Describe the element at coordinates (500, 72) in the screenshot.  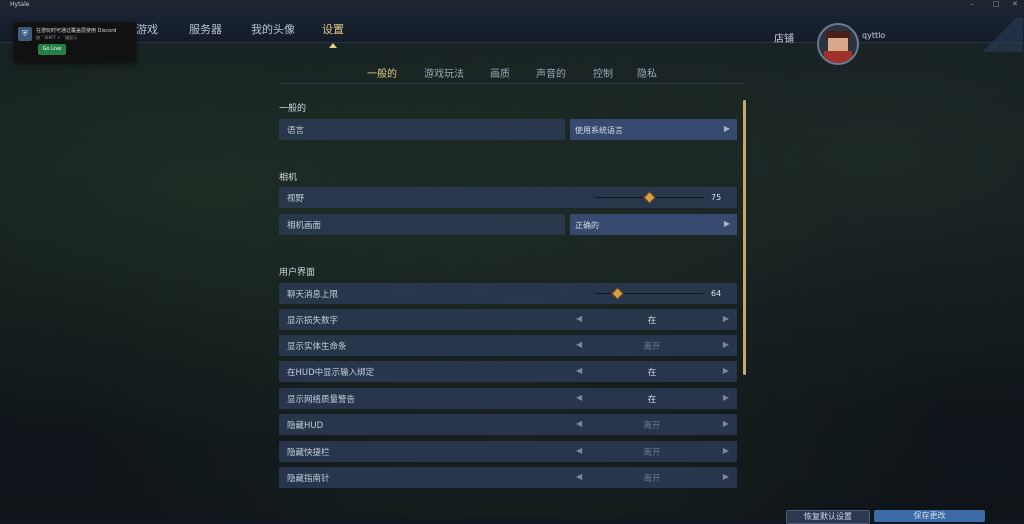
I see `tab-graphics: 画质` at that location.